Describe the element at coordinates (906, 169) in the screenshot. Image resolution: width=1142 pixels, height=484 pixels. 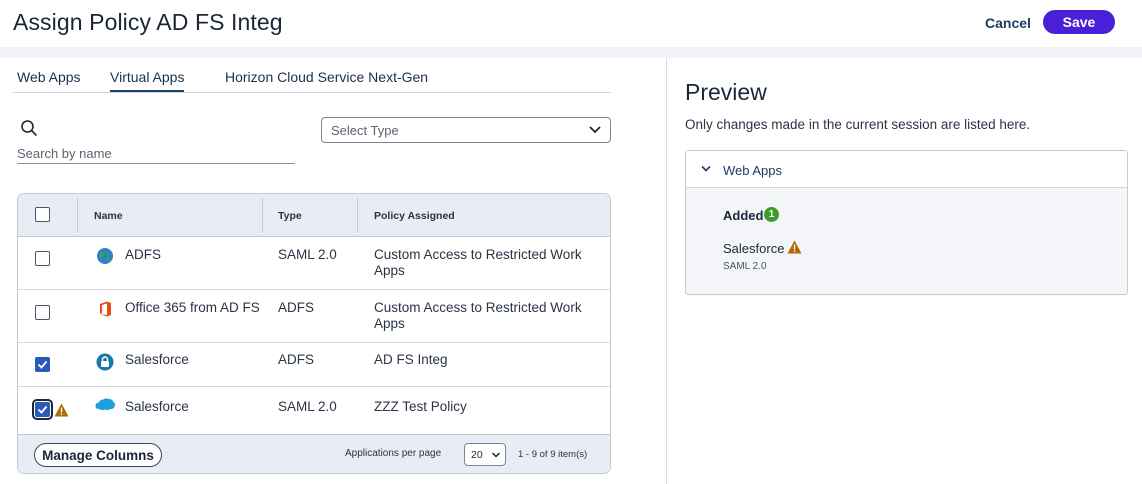
I see `preview-section-toggle: Web Apps` at that location.